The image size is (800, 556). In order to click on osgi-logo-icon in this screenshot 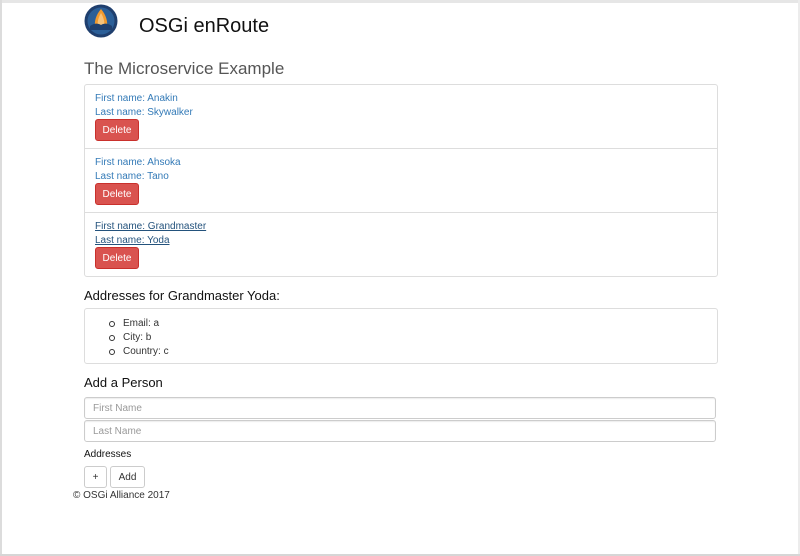, I will do `click(101, 21)`.